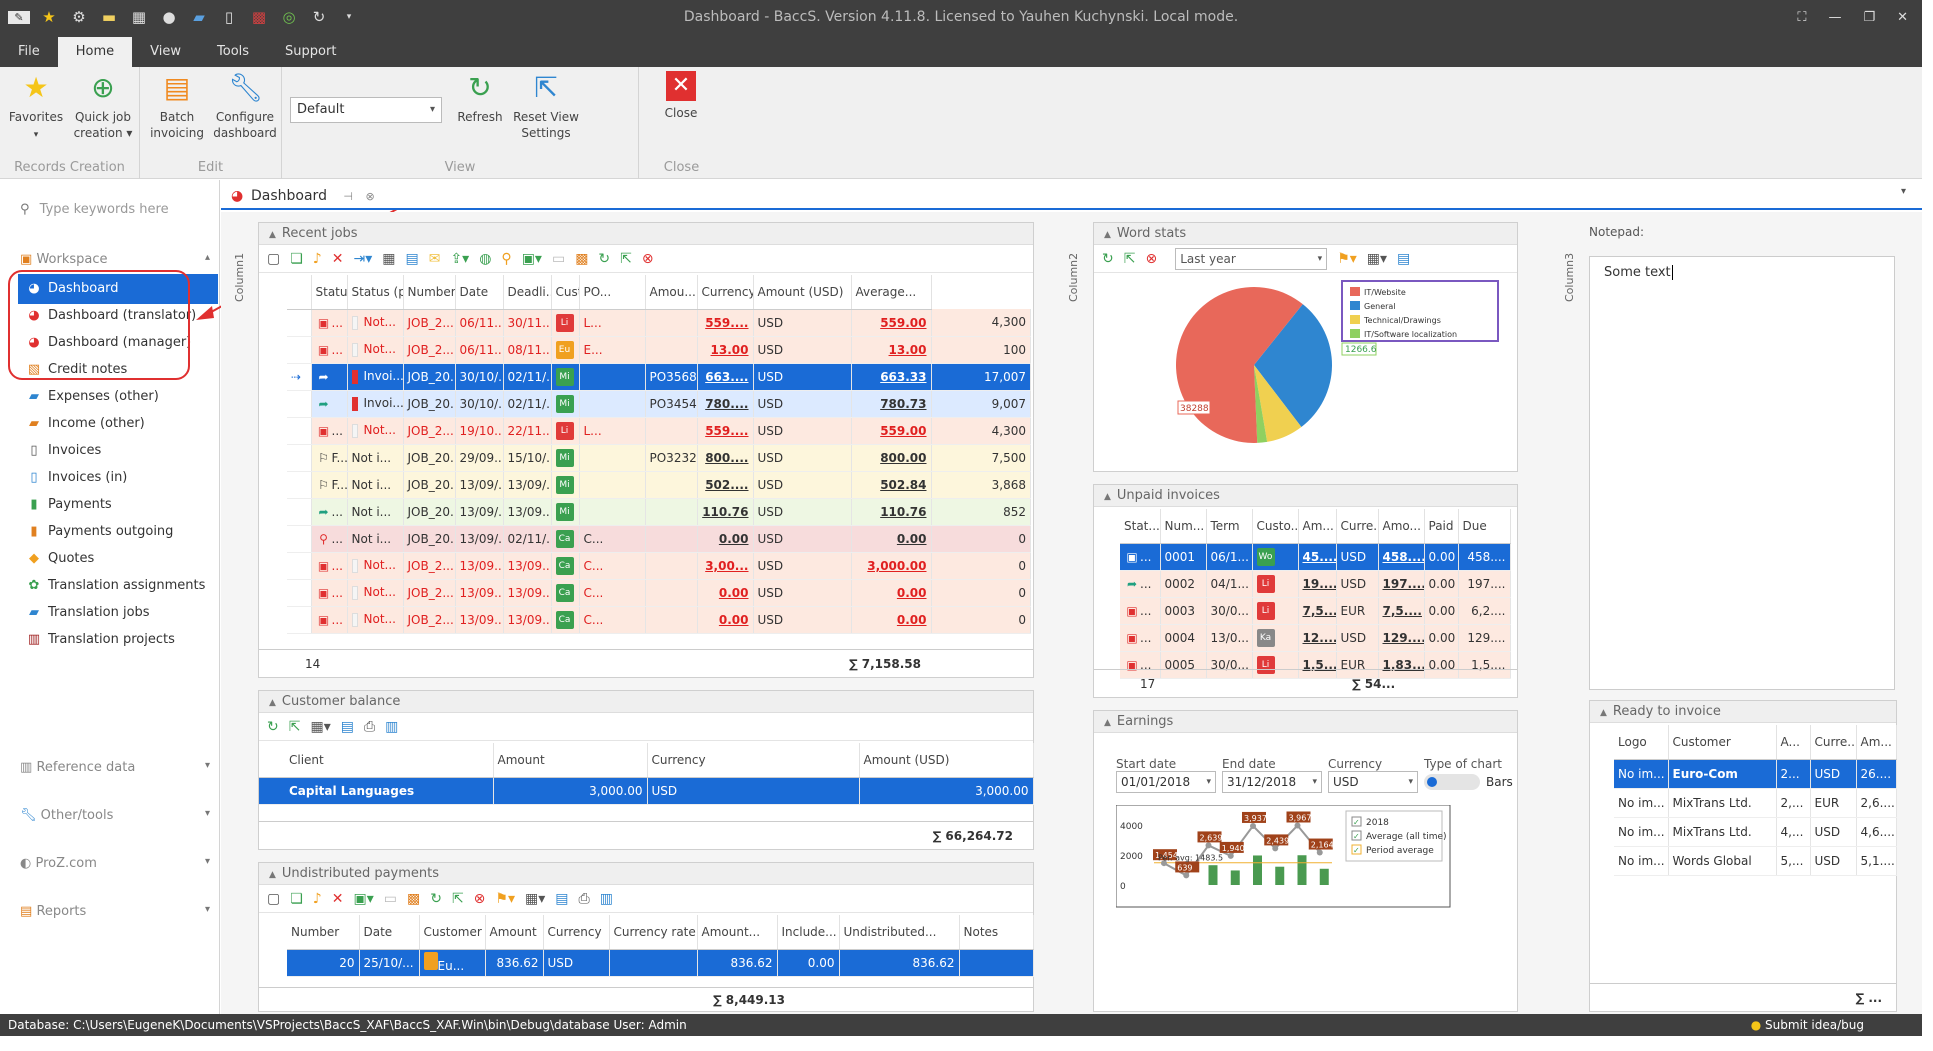 This screenshot has width=1933, height=1051. I want to click on start-date-input: 01/01/2018, so click(1166, 782).